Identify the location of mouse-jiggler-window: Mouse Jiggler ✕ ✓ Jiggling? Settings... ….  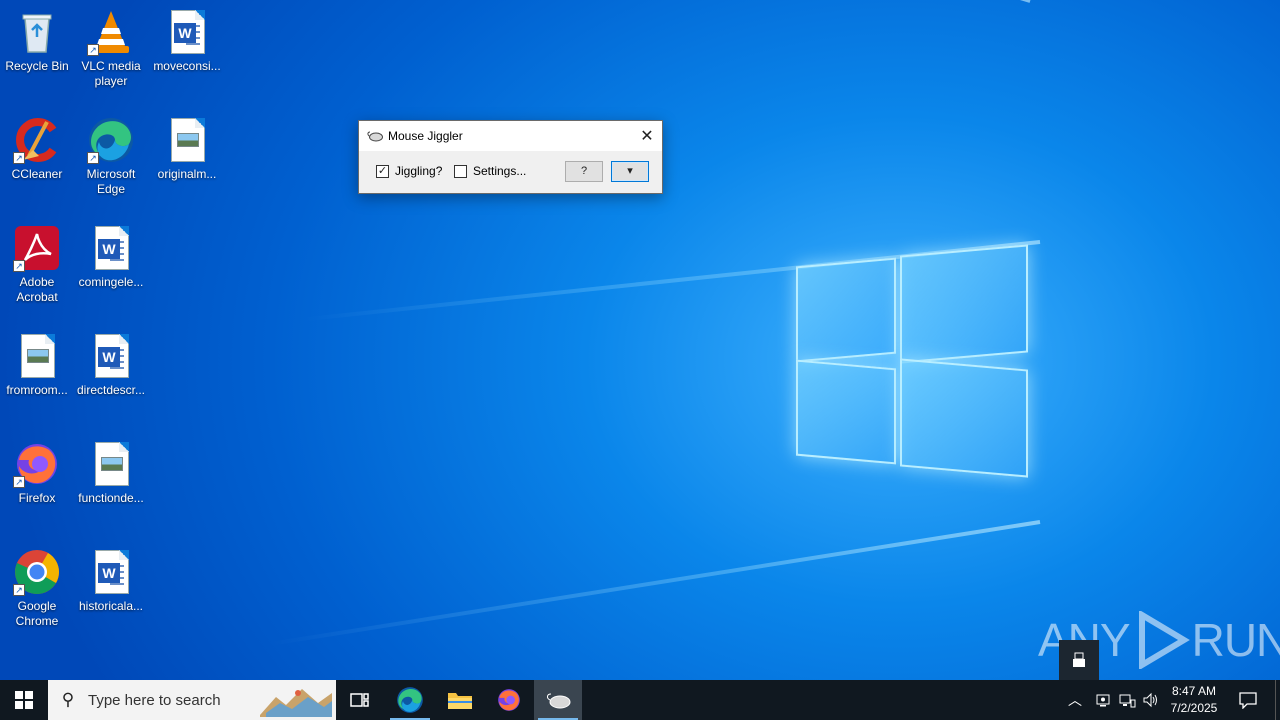
(510, 157).